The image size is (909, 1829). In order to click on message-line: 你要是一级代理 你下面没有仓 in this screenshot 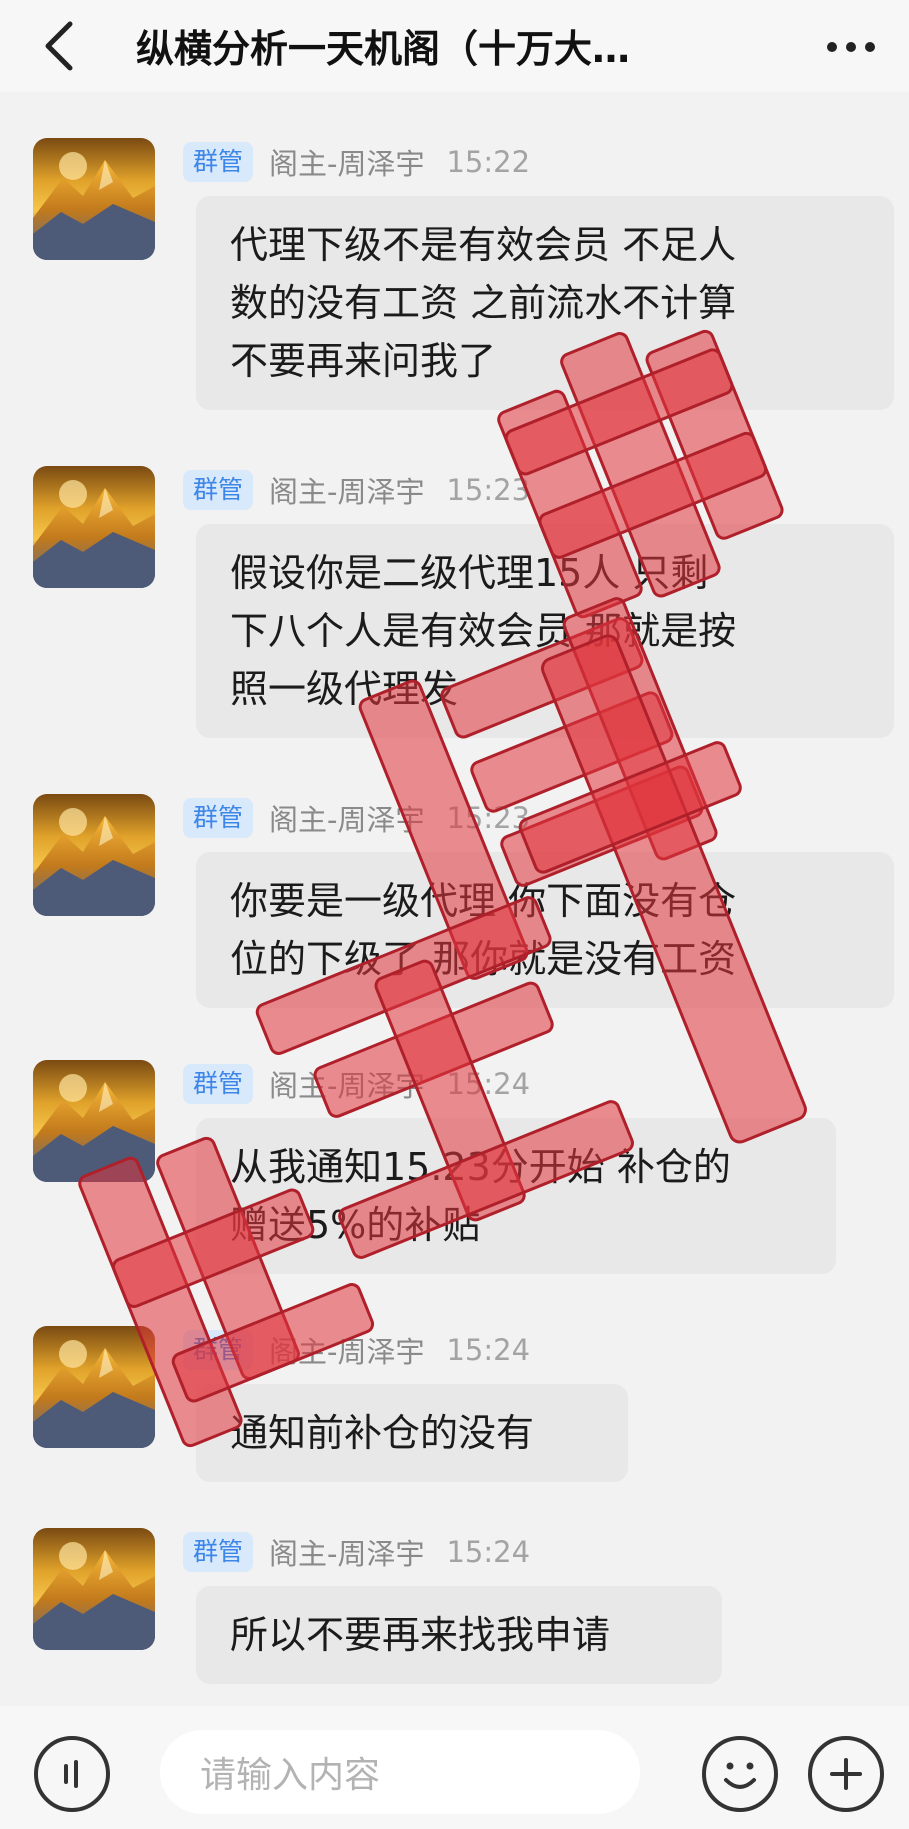, I will do `click(483, 901)`.